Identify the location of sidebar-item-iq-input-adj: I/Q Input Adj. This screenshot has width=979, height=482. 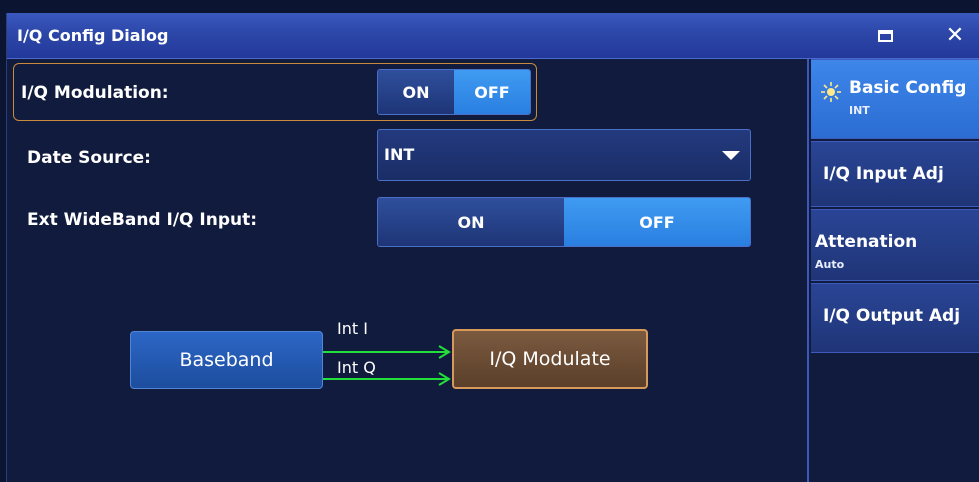
(895, 174).